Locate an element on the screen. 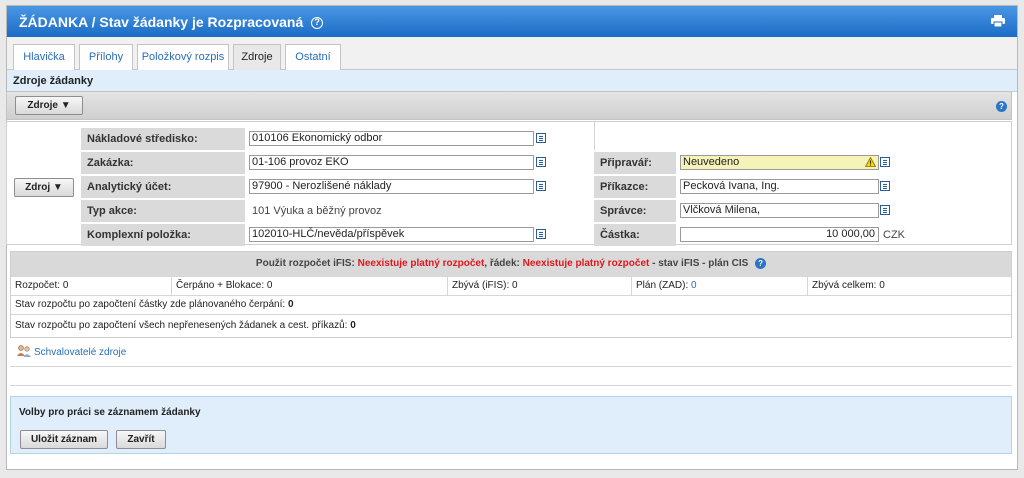 Image resolution: width=1024 pixels, height=478 pixels. section-title: Zdroje žádanky is located at coordinates (512, 81).